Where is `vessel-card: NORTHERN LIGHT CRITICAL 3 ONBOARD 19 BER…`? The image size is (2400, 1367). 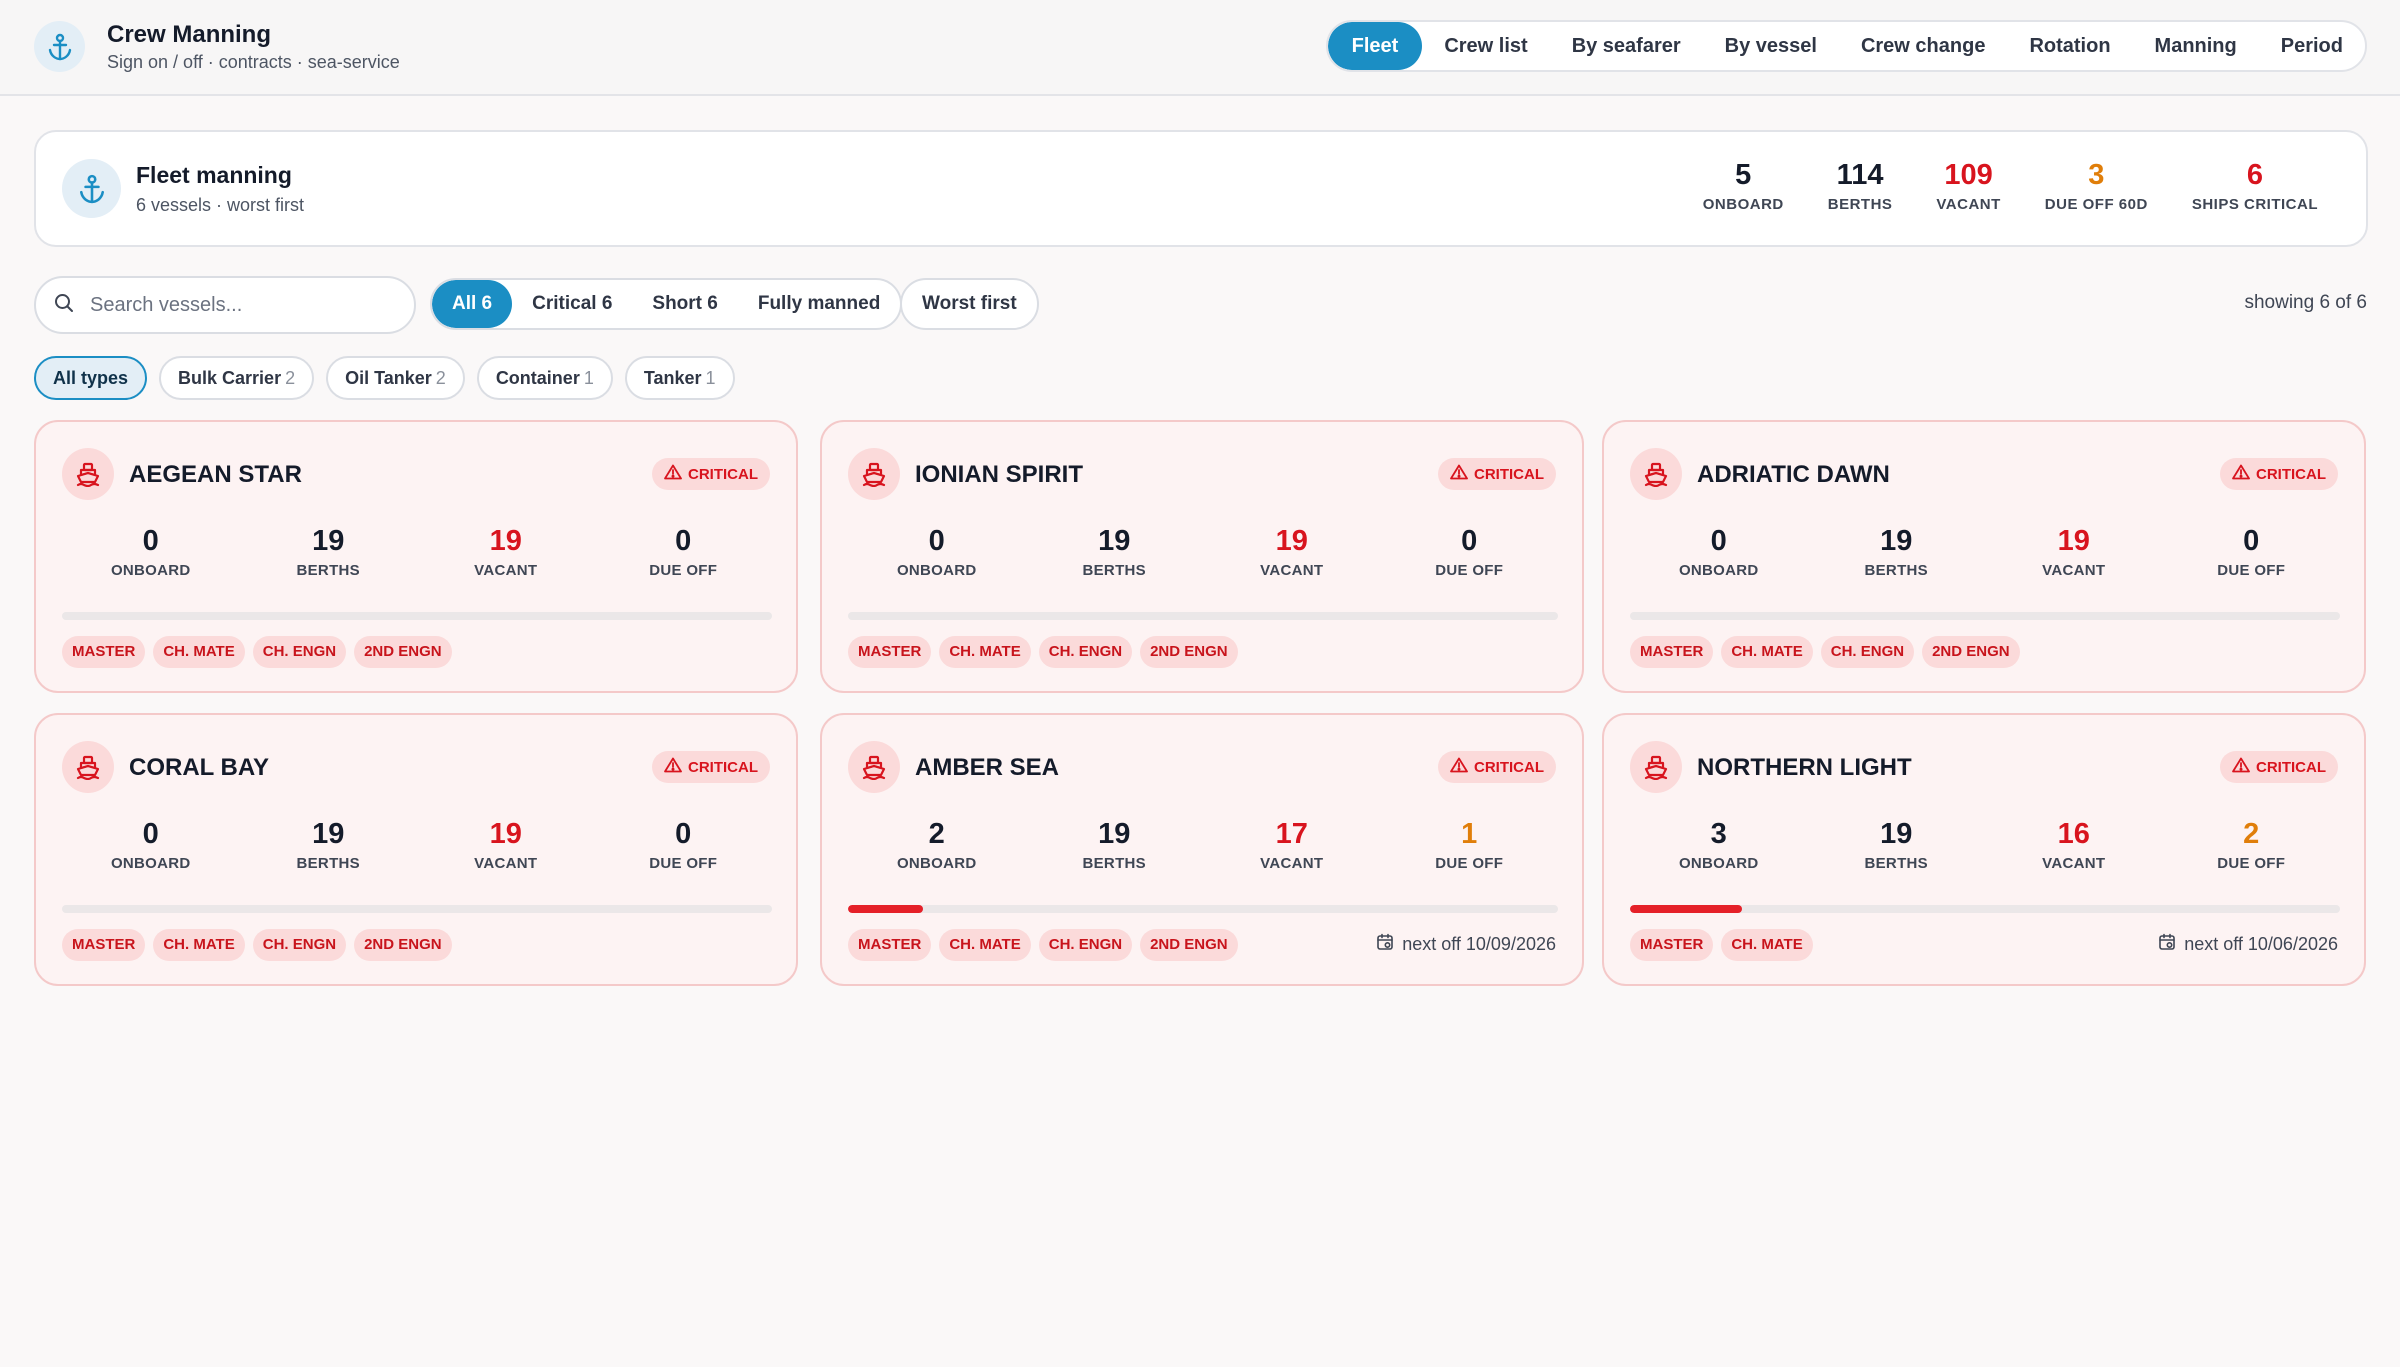
vessel-card: NORTHERN LIGHT CRITICAL 3 ONBOARD 19 BER… is located at coordinates (1984, 849).